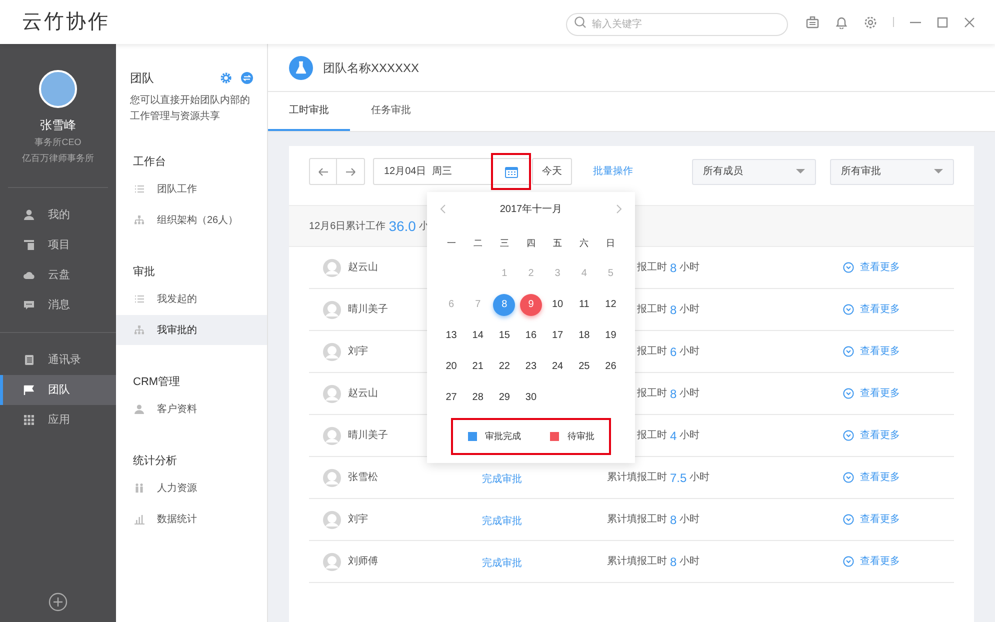 The image size is (995, 622). What do you see at coordinates (191, 488) in the screenshot?
I see `panel-item: 人力资源` at bounding box center [191, 488].